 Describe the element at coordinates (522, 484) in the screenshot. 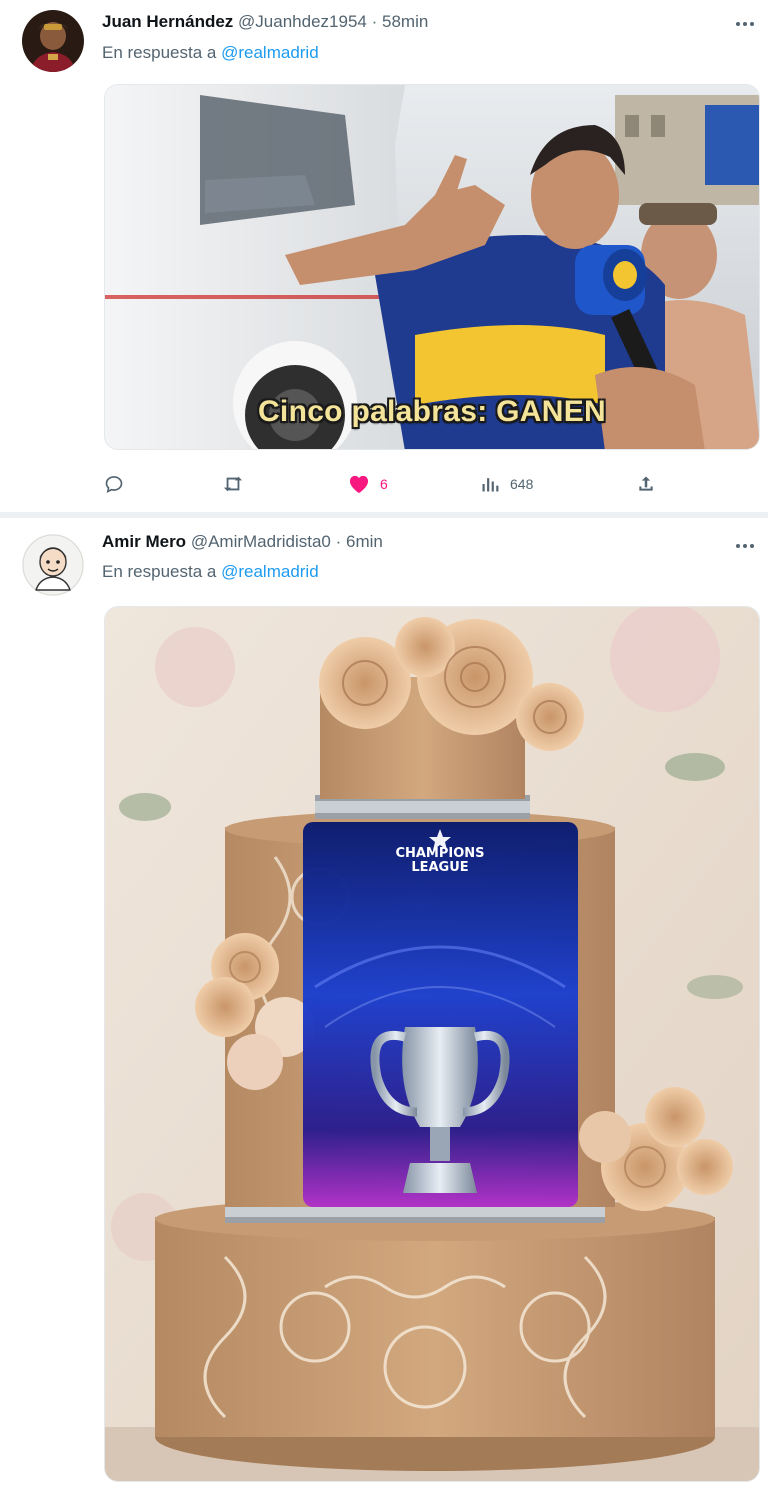

I see `view-count: 648` at that location.